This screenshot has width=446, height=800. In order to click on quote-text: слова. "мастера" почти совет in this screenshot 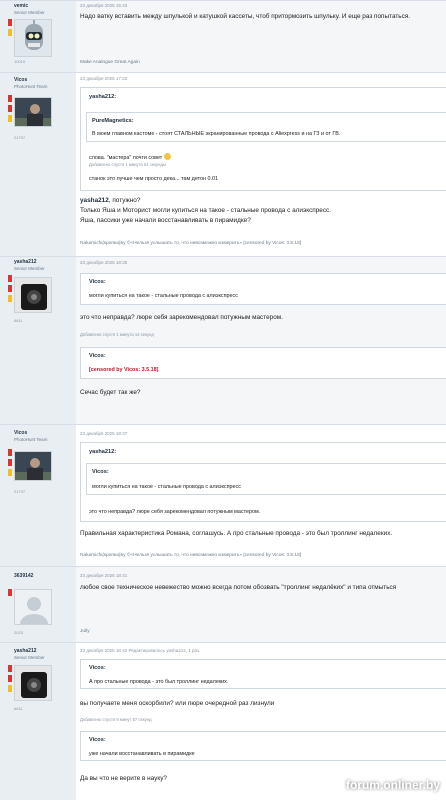, I will do `click(130, 157)`.